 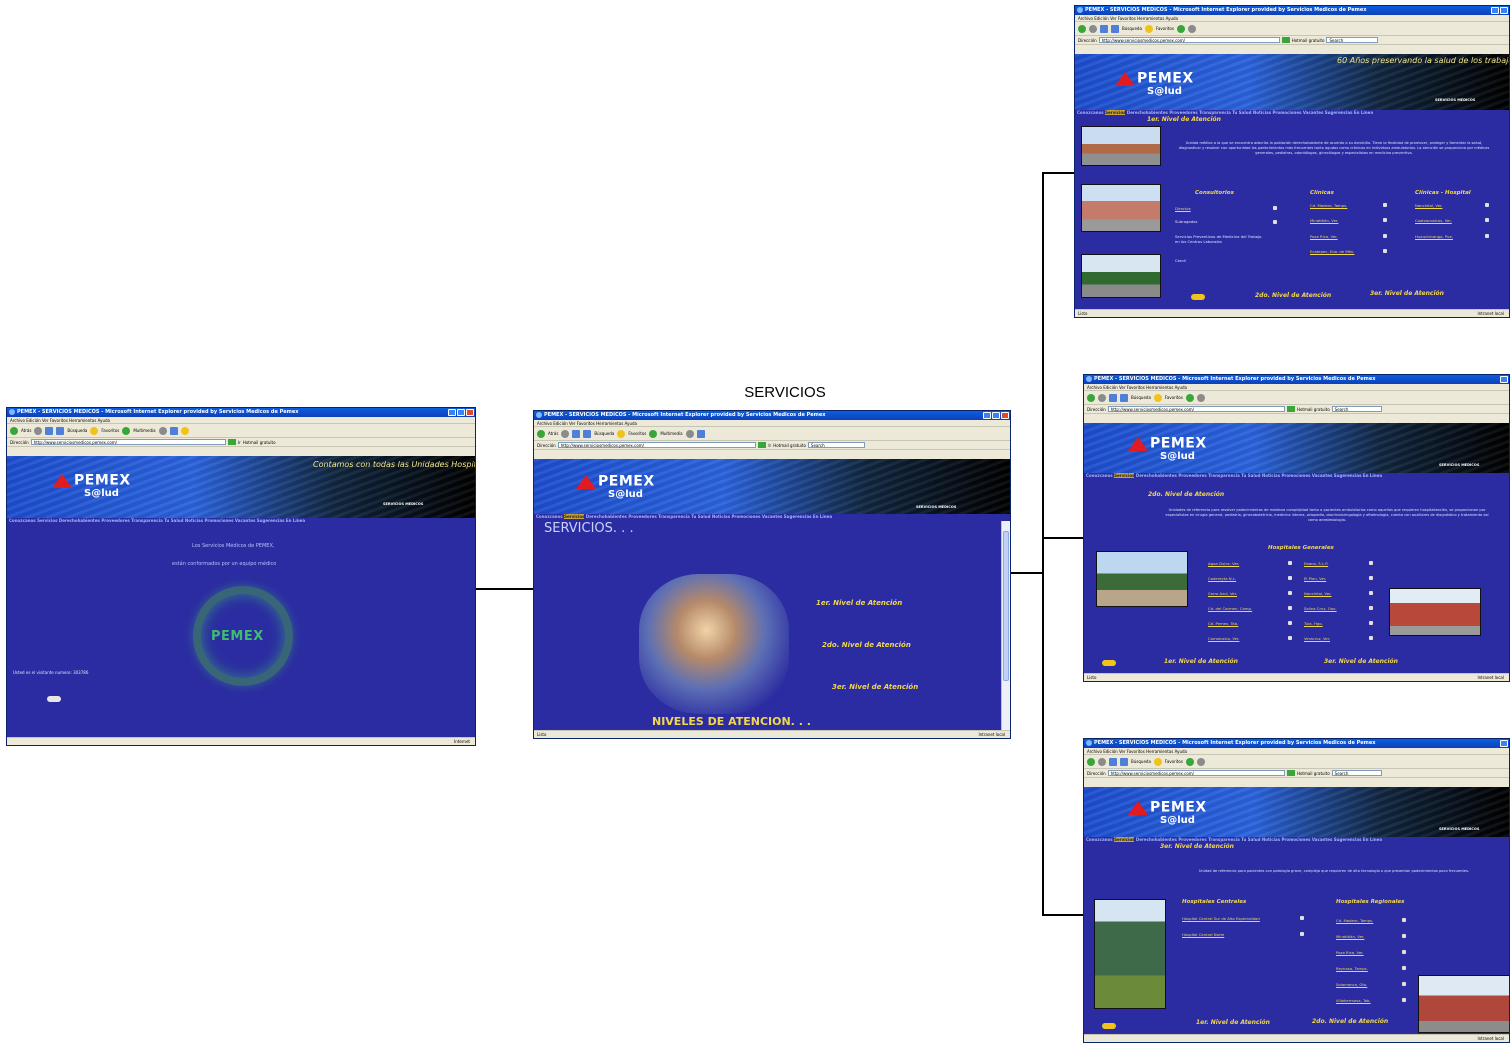 I want to click on mail-icon, so click(x=700, y=433).